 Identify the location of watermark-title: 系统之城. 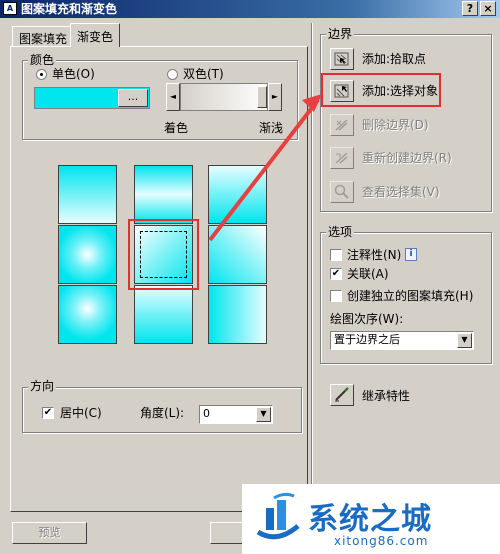
(370, 519).